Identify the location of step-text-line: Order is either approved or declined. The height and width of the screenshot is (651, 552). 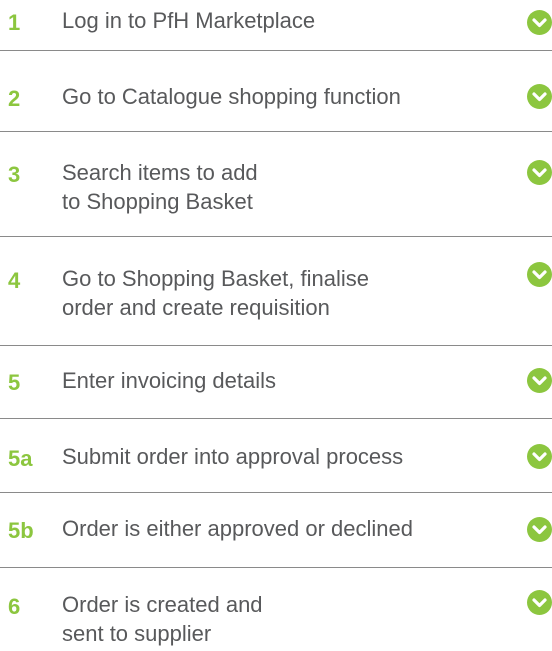
(237, 528).